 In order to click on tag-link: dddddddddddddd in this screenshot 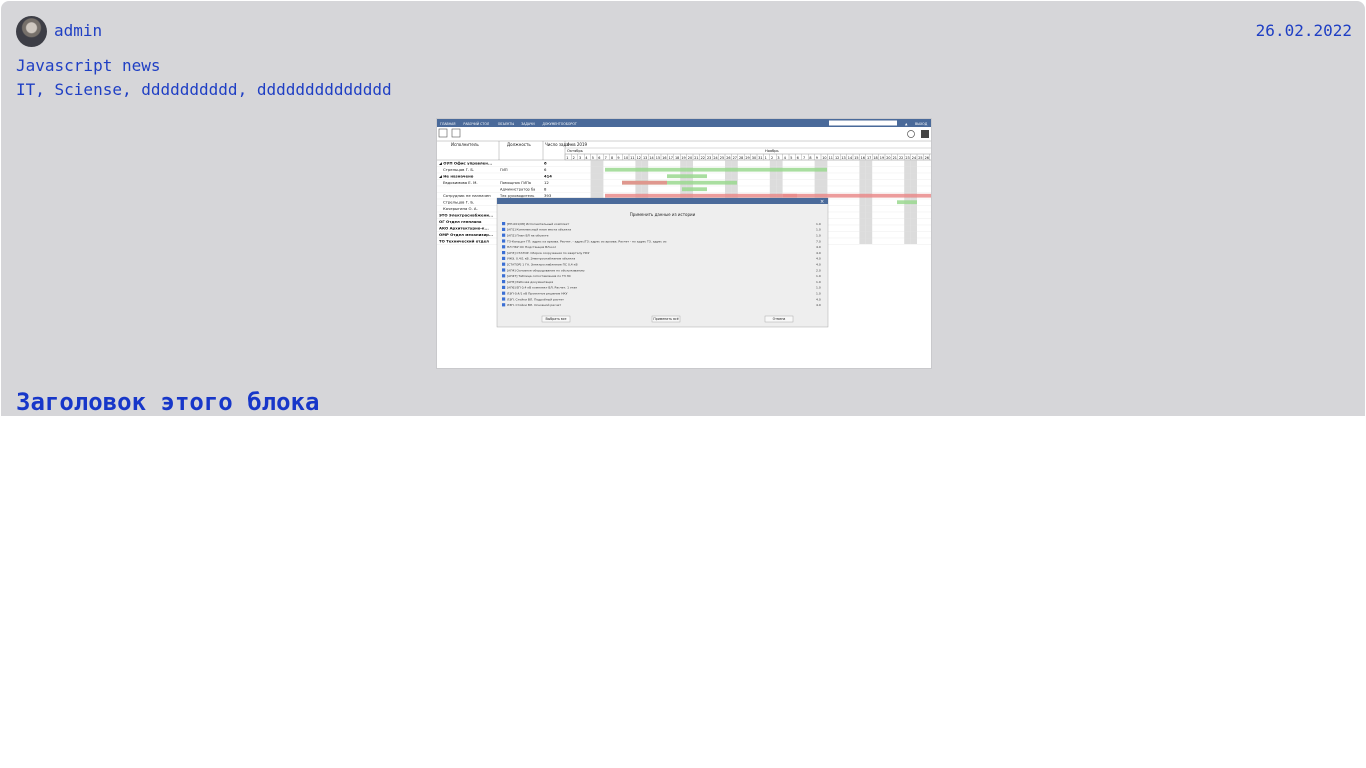, I will do `click(324, 89)`.